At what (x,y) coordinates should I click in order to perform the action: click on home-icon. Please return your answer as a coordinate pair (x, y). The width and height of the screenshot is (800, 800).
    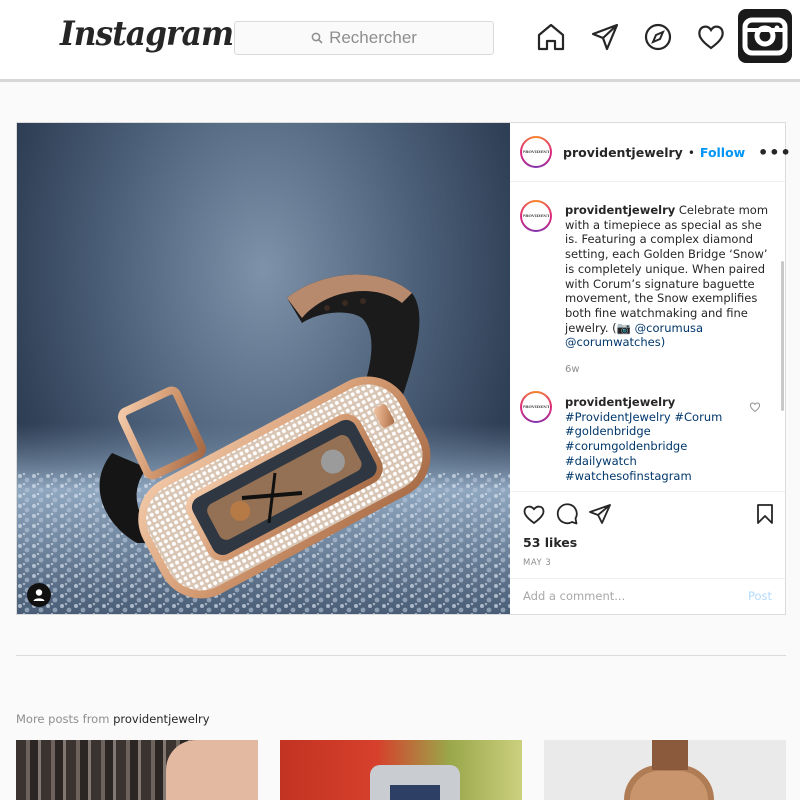
    Looking at the image, I should click on (551, 37).